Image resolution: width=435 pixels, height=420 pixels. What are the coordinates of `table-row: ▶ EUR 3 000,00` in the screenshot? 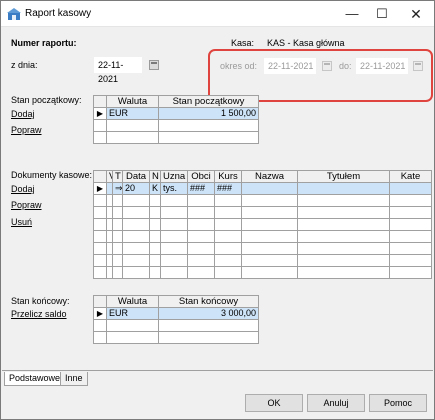 It's located at (176, 313).